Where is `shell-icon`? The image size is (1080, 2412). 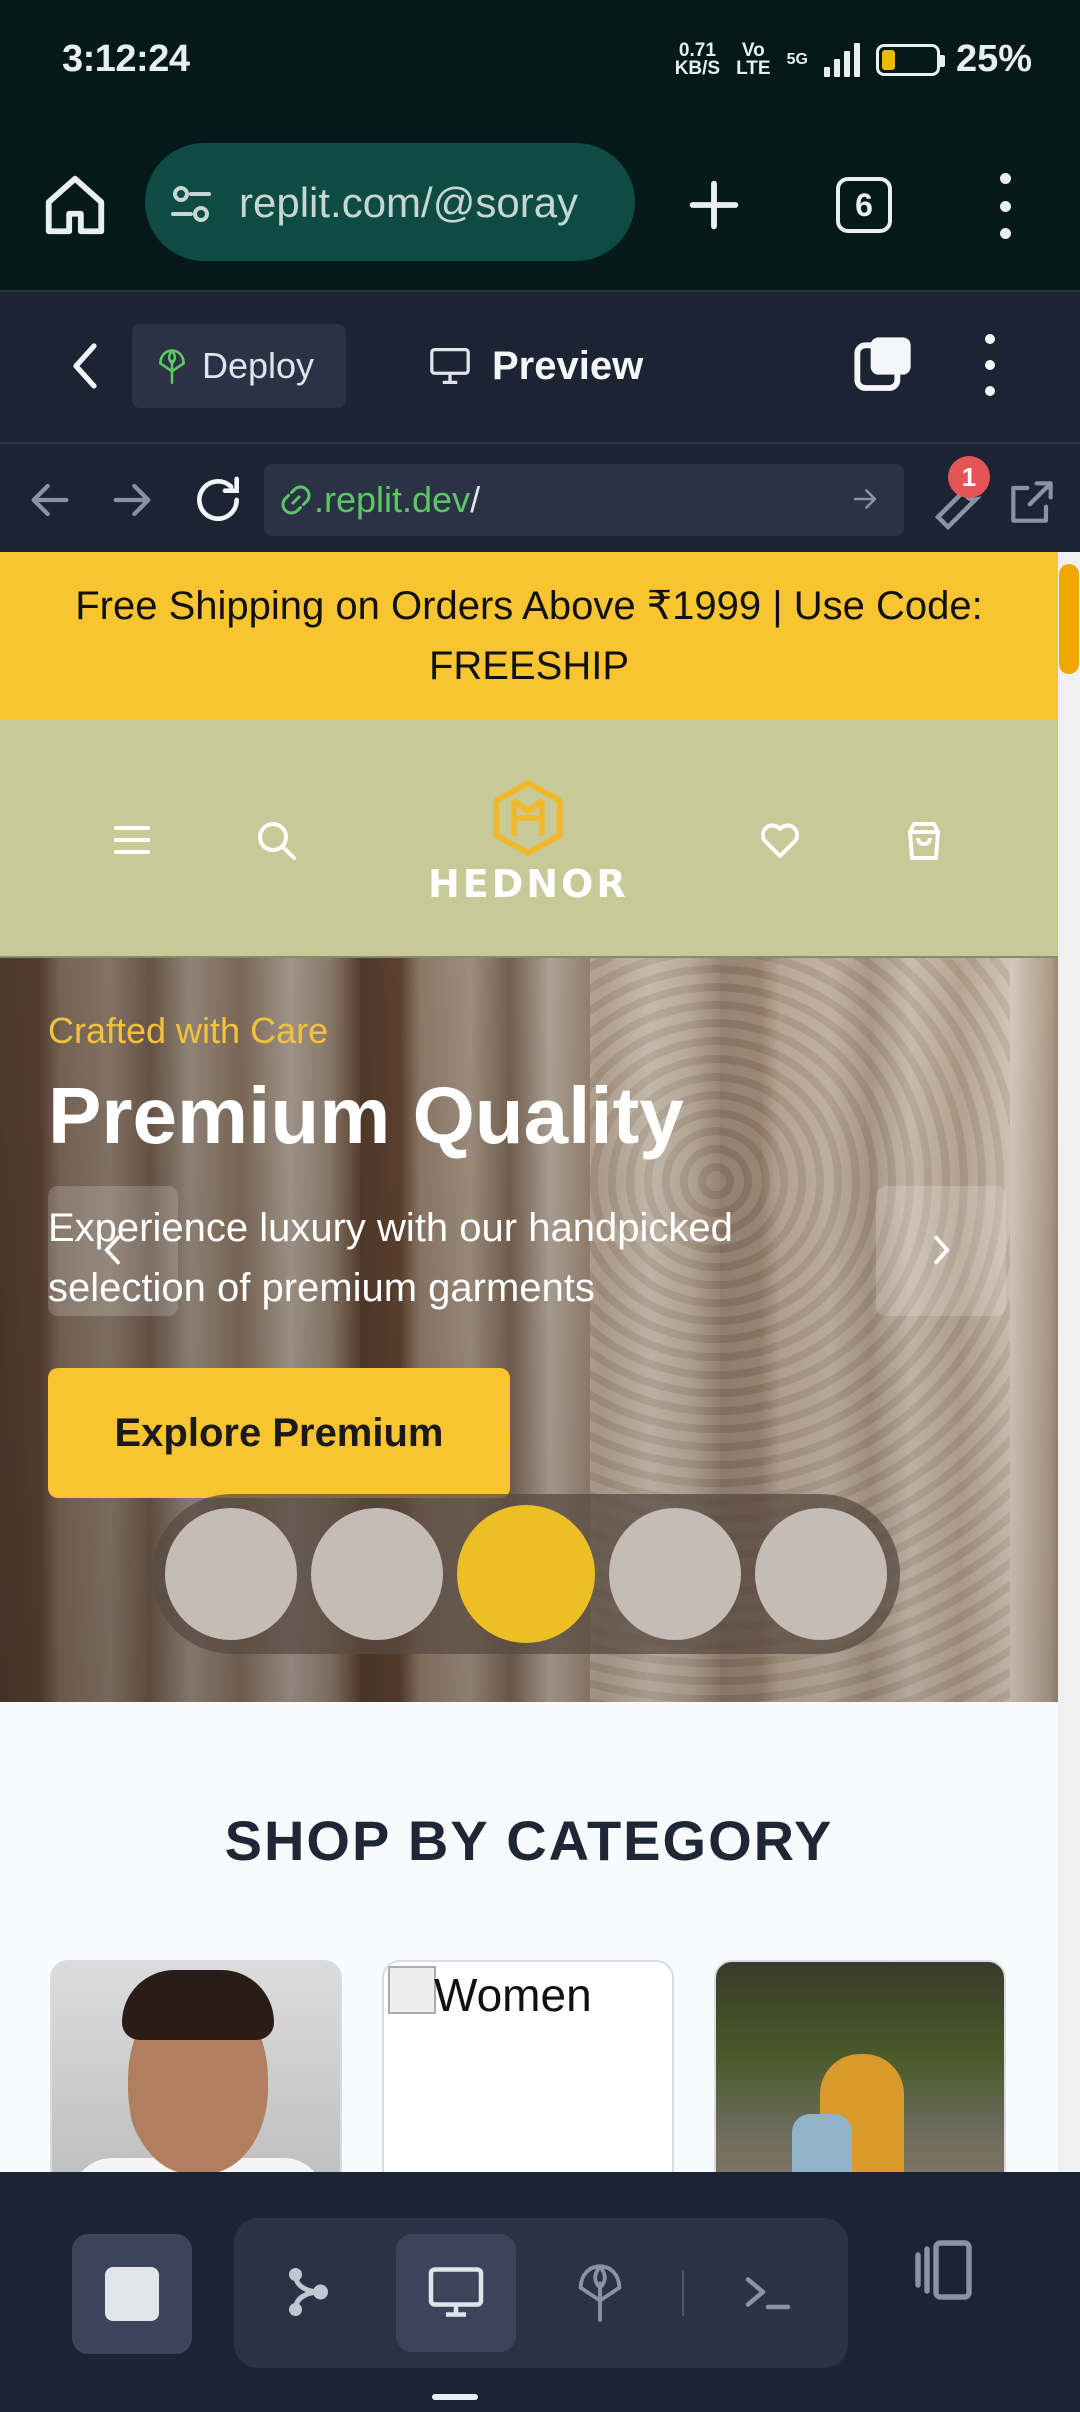
shell-icon is located at coordinates (768, 2293).